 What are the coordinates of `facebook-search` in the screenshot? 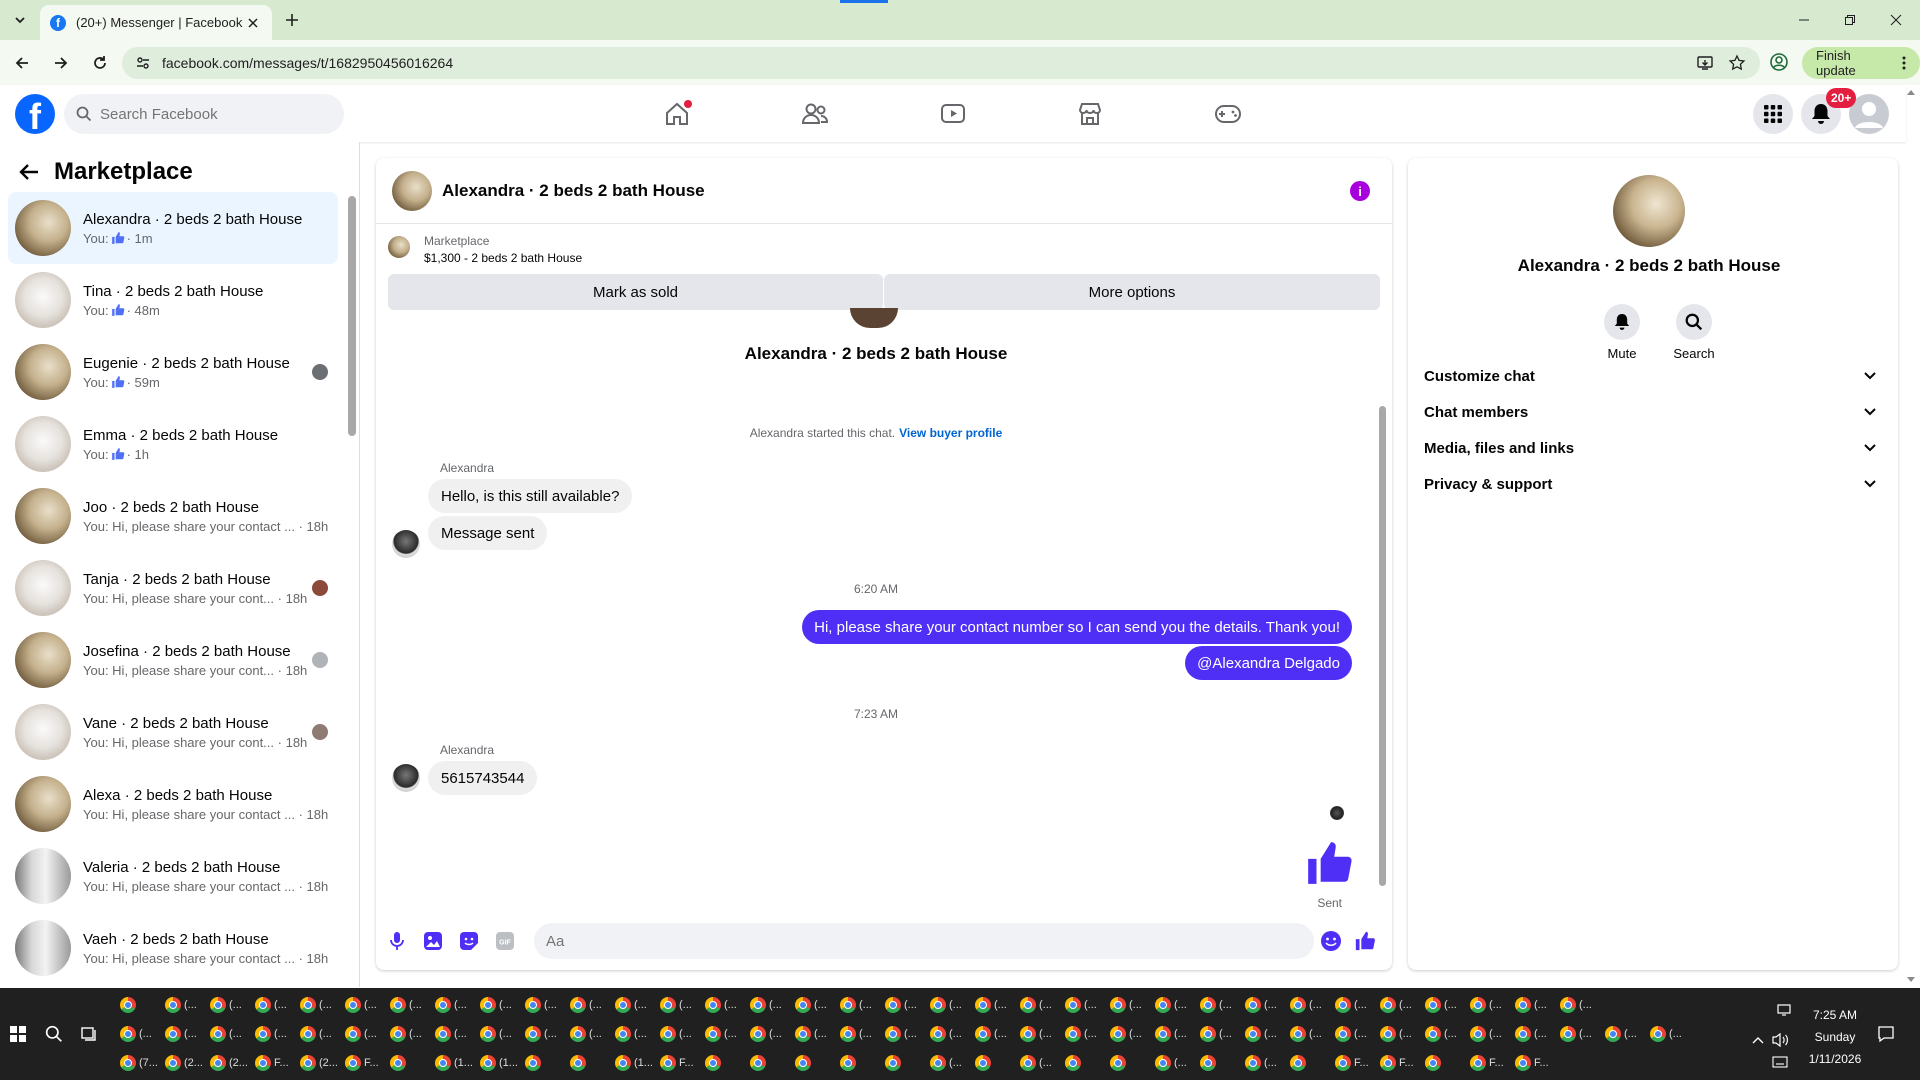 It's located at (204, 114).